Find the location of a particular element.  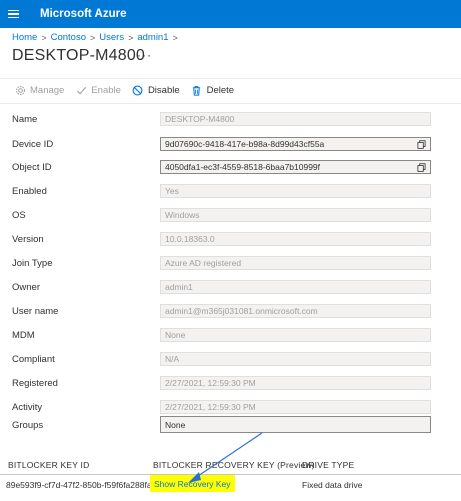

enabled-field: Yes is located at coordinates (295, 191).